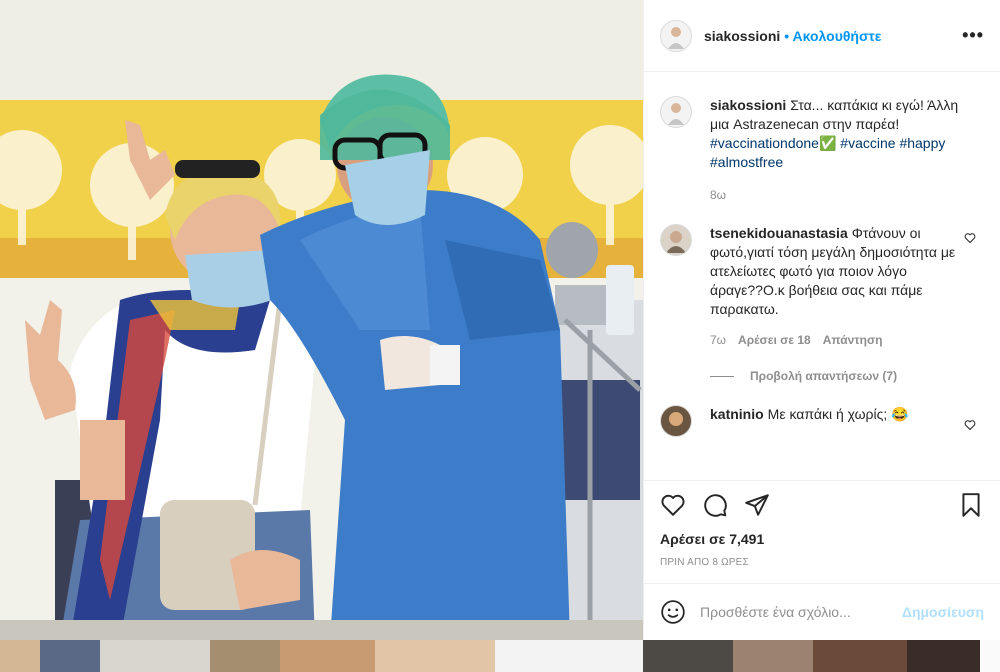 Image resolution: width=1000 pixels, height=672 pixels. Describe the element at coordinates (748, 105) in the screenshot. I see `caption-username: siakossioni` at that location.